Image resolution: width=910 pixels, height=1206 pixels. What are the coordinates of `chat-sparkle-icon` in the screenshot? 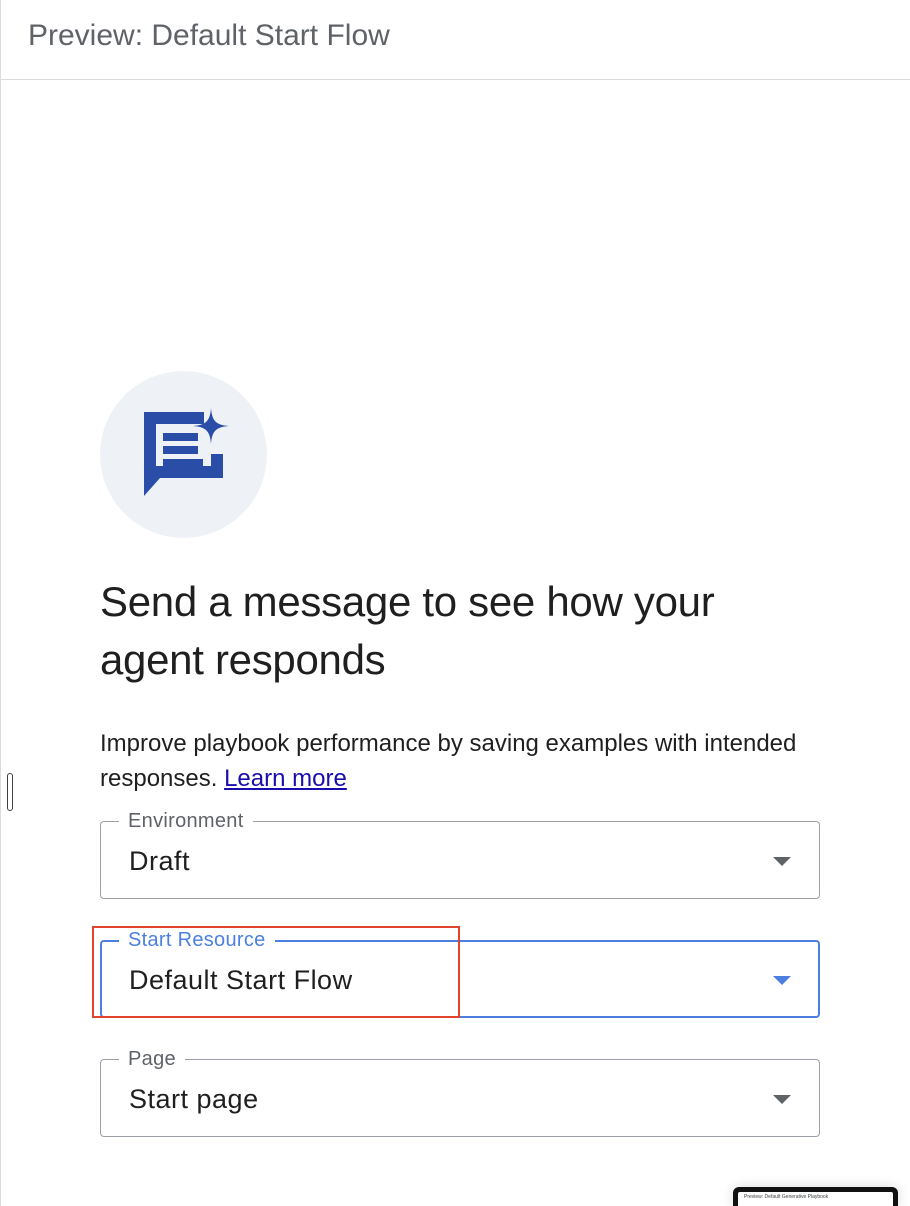 It's located at (186, 452).